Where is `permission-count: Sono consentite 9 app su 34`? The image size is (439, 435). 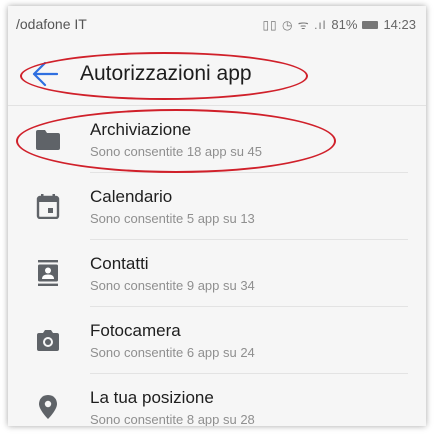
permission-count: Sono consentite 9 app su 34 is located at coordinates (172, 285).